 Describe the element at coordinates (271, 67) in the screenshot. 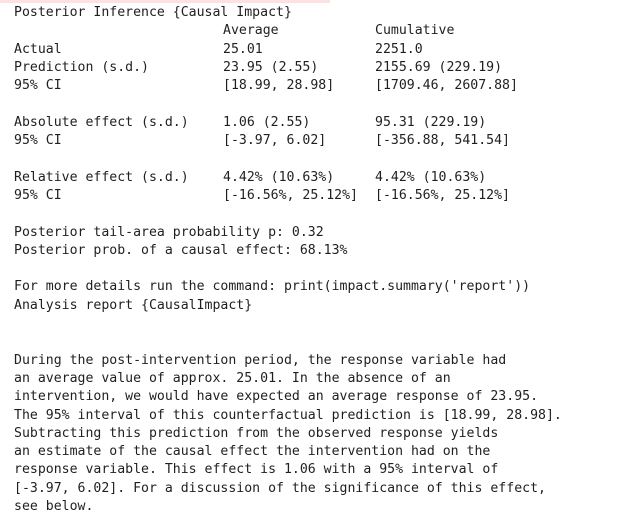

I see `row-average: 23.95 (2.55)` at that location.